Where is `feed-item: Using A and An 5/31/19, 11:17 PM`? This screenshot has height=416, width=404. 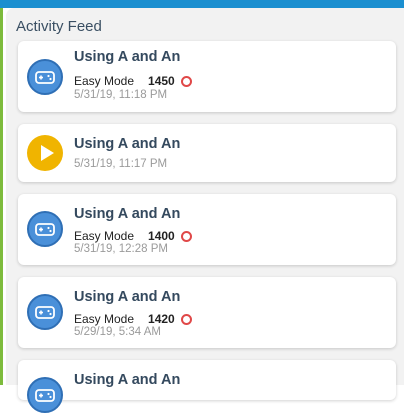 feed-item: Using A and An 5/31/19, 11:17 PM is located at coordinates (207, 153).